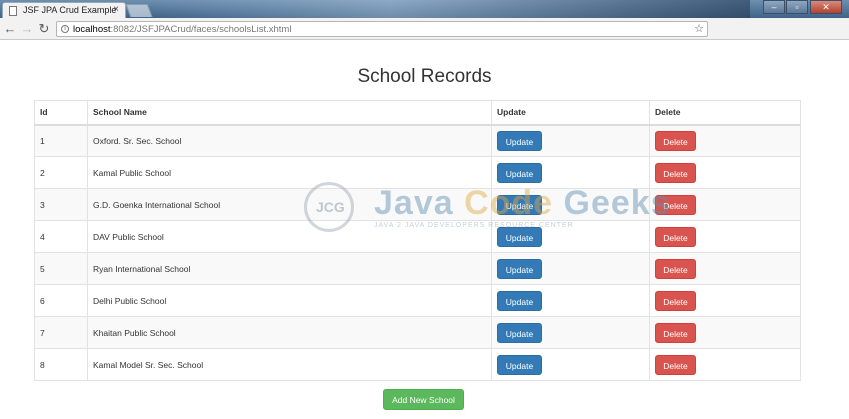 This screenshot has width=849, height=419. Describe the element at coordinates (289, 140) in the screenshot. I see `school-name: Oxford. Sr. Sec. School` at that location.